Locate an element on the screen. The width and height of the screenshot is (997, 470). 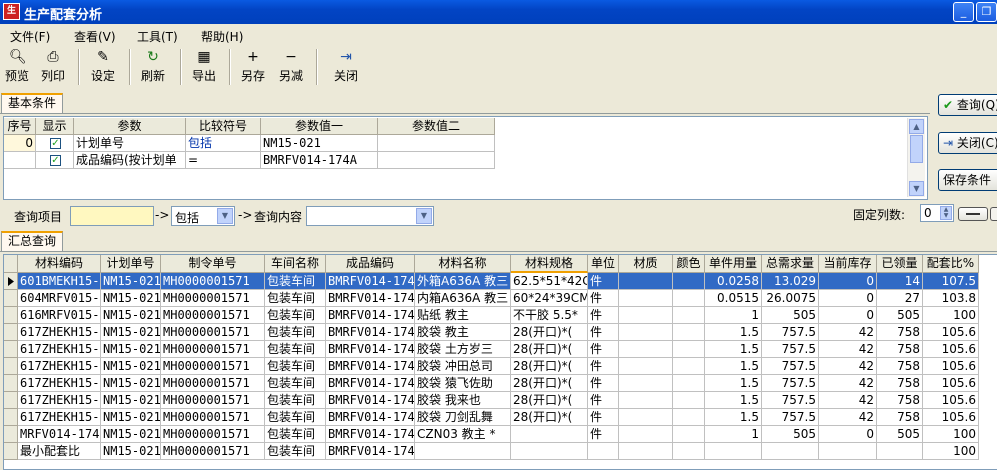
cell-current-stock is located at coordinates (848, 451).